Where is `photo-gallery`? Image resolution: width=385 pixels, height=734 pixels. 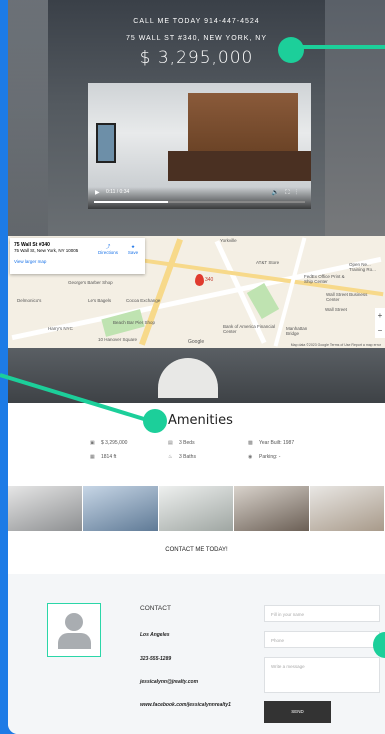
photo-gallery is located at coordinates (196, 508).